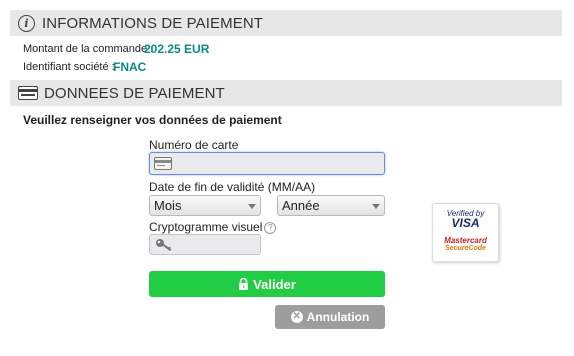 This screenshot has height=356, width=574. Describe the element at coordinates (206, 227) in the screenshot. I see `cvv-label: Cryptogramme visuel` at that location.